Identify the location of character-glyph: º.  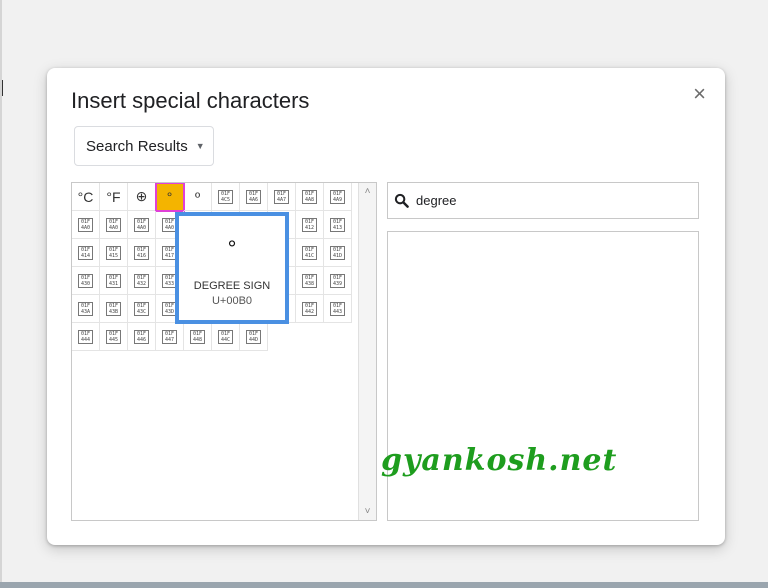
(197, 196).